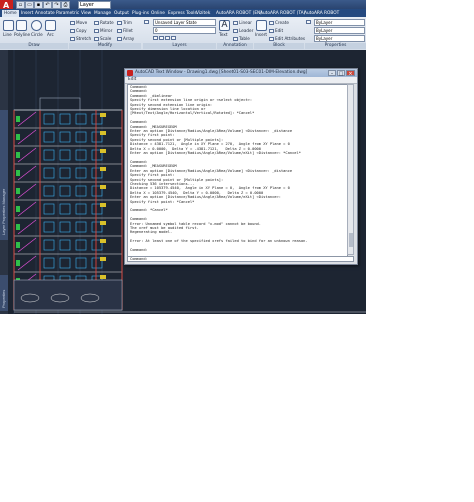 This screenshot has width=474, height=502. What do you see at coordinates (282, 13) in the screenshot?
I see `tab-autoara-robot-ta: AutoARA ROBOT (TA)` at bounding box center [282, 13].